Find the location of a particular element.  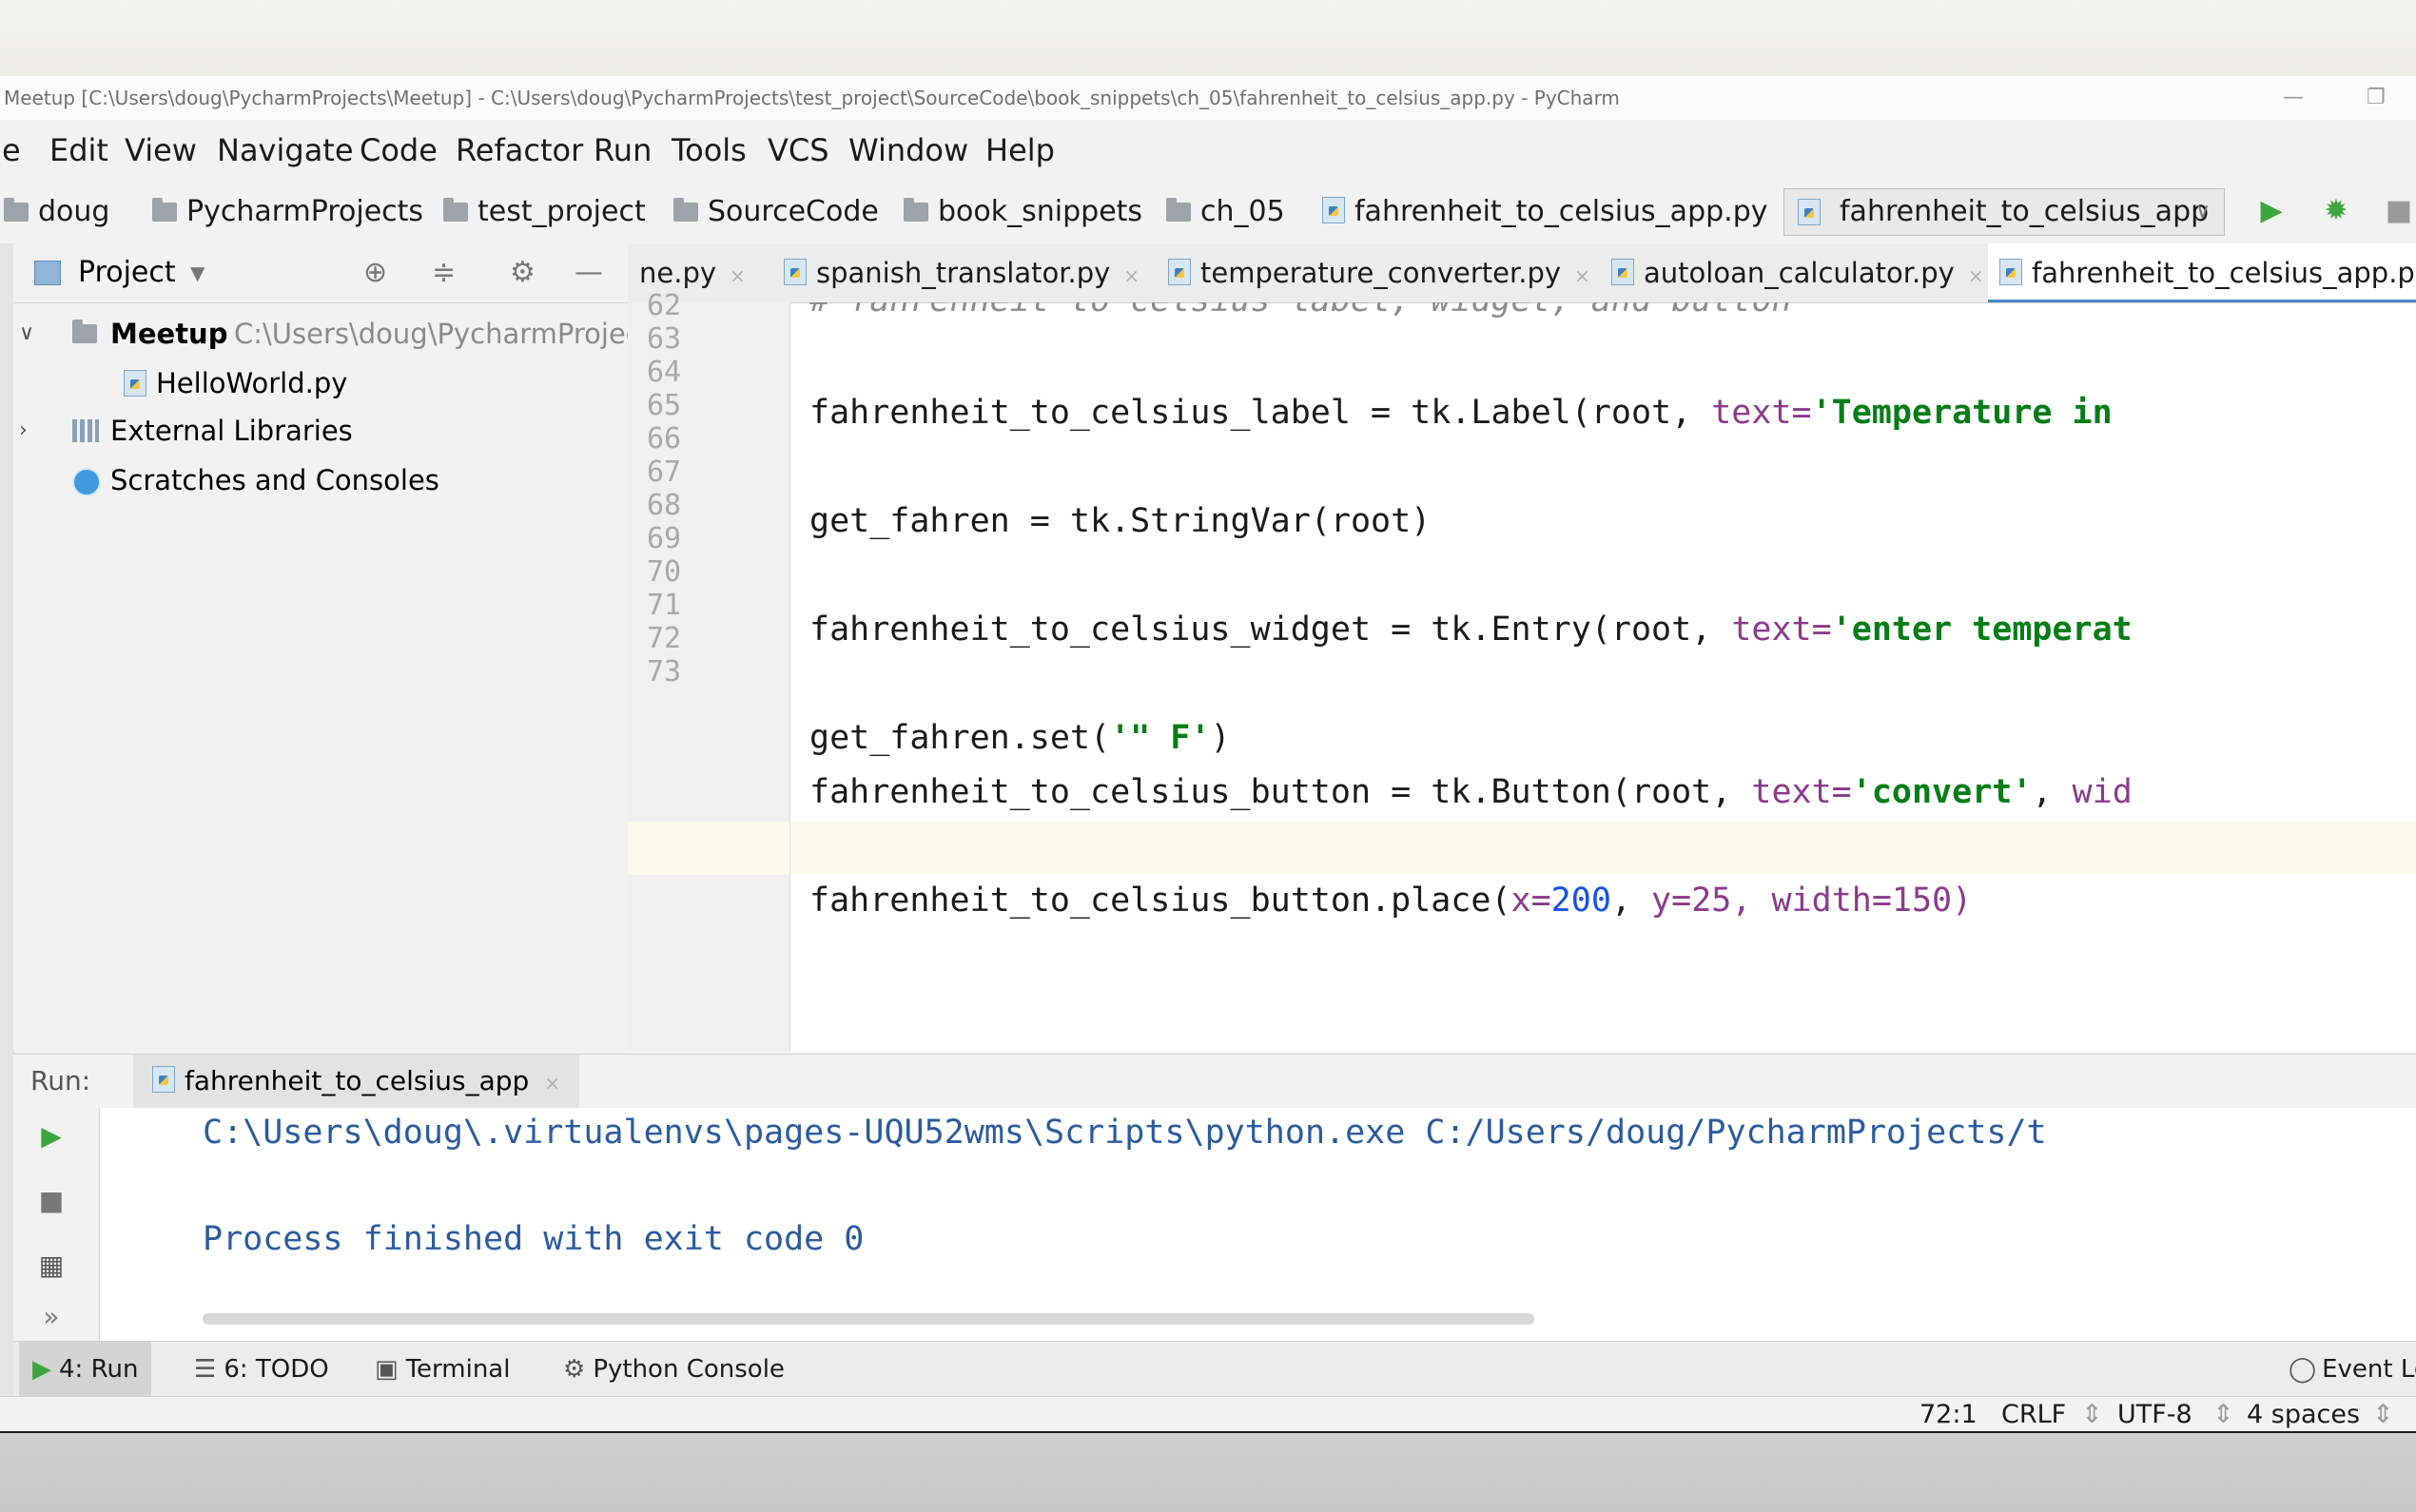

chevron-right-icon: › is located at coordinates (24, 431).